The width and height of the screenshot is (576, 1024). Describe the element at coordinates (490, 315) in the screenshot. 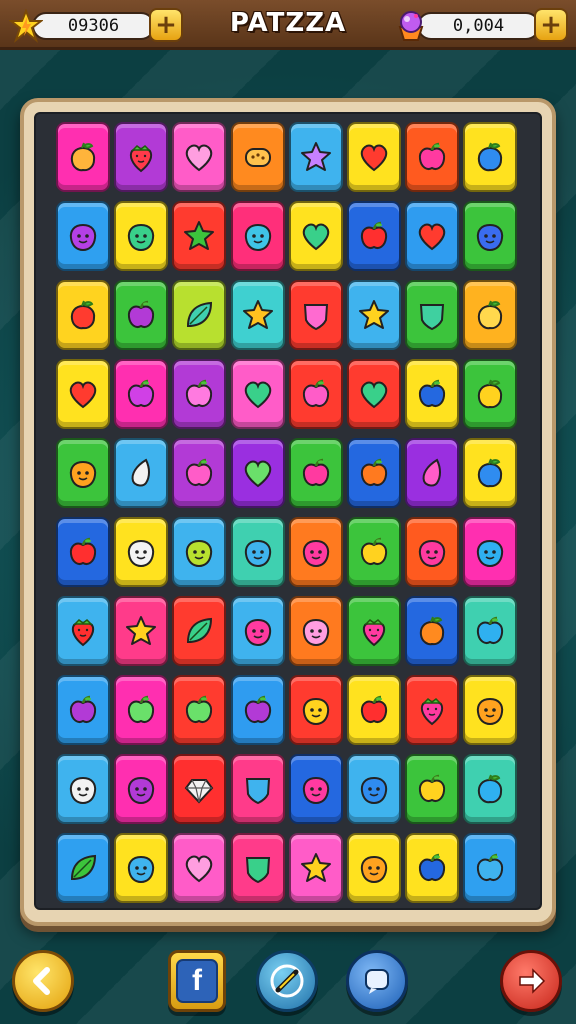

I see `tile-r3-c8` at that location.